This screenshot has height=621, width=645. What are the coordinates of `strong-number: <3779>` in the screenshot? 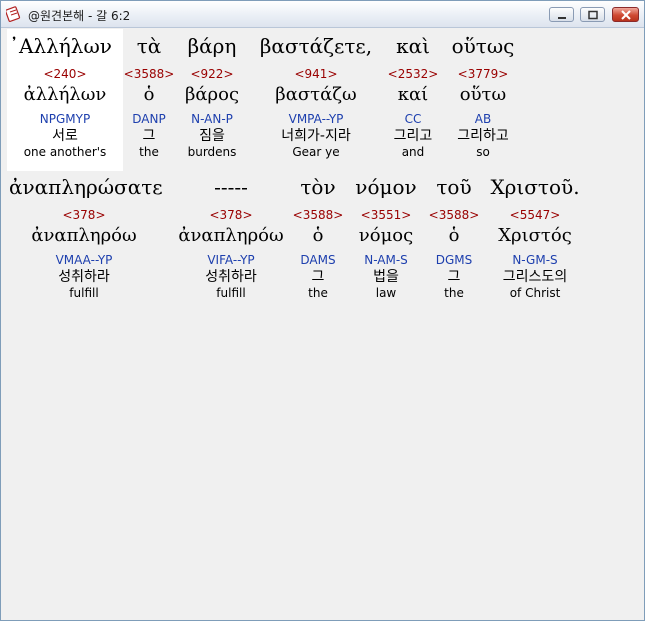 It's located at (483, 74).